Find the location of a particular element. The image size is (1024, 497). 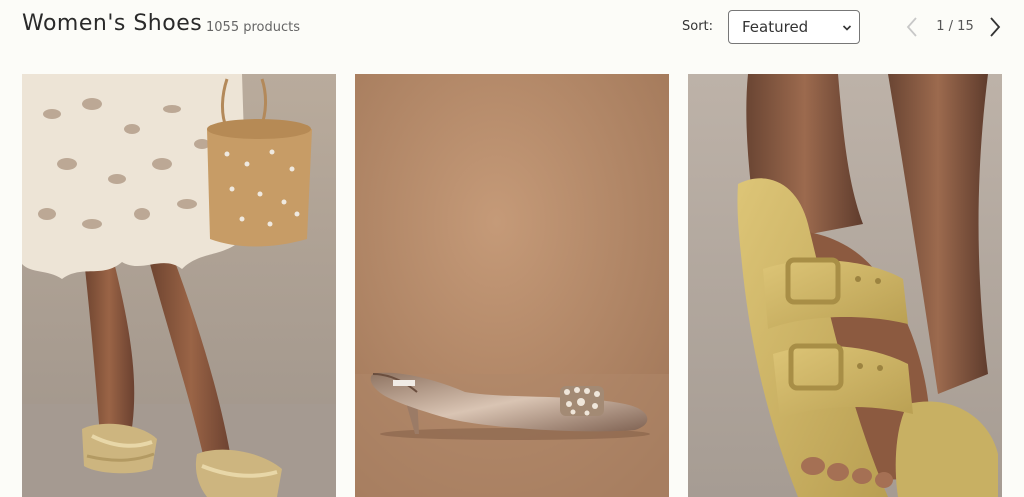

product-count: 1055 products is located at coordinates (253, 27).